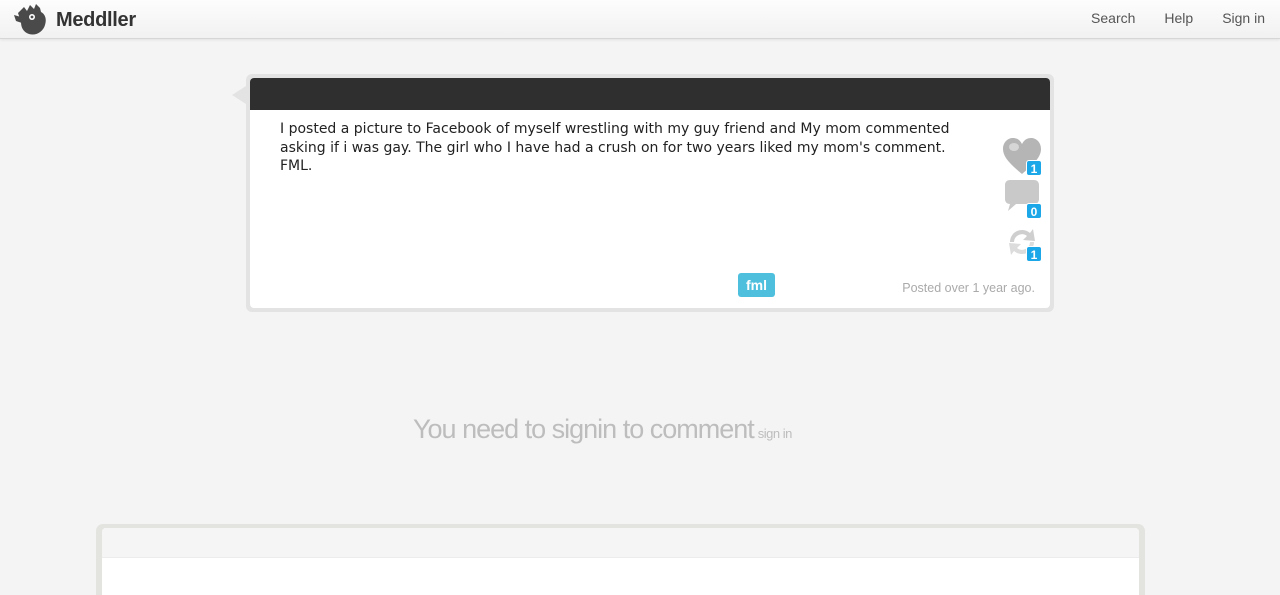 The height and width of the screenshot is (595, 1280). What do you see at coordinates (1023, 242) in the screenshot?
I see `reshare-button: 1` at bounding box center [1023, 242].